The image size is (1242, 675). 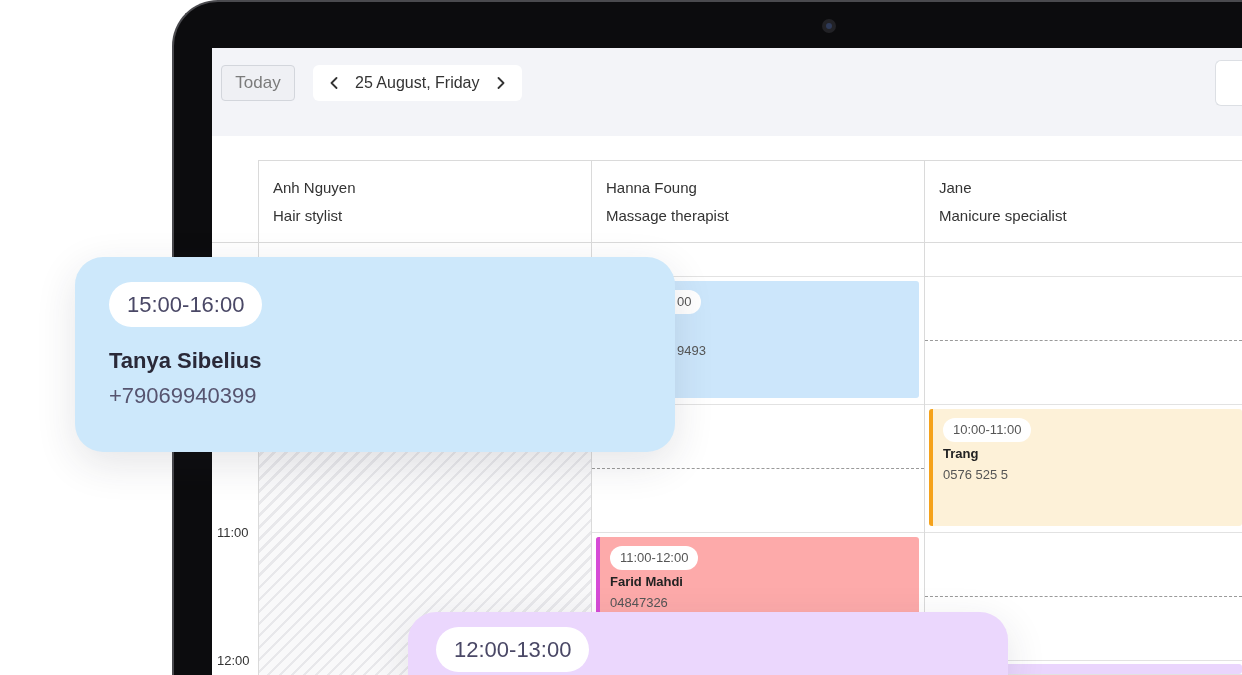 I want to click on chevron-left-icon, so click(x=334, y=83).